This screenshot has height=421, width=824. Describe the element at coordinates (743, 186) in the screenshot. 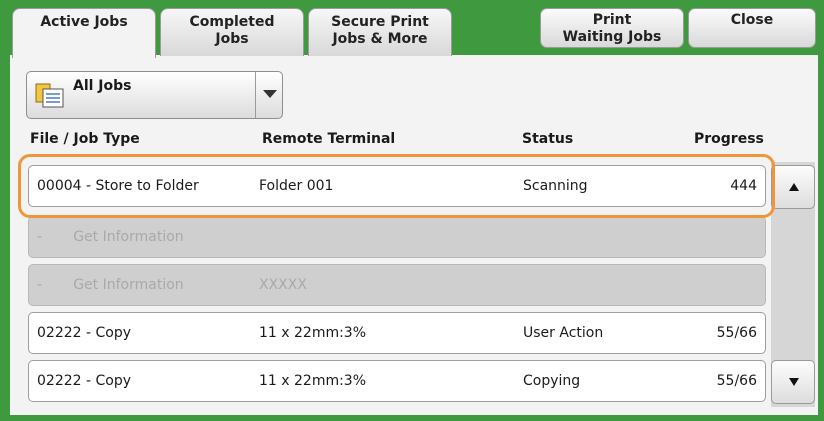

I see `cell-progress: 444` at that location.